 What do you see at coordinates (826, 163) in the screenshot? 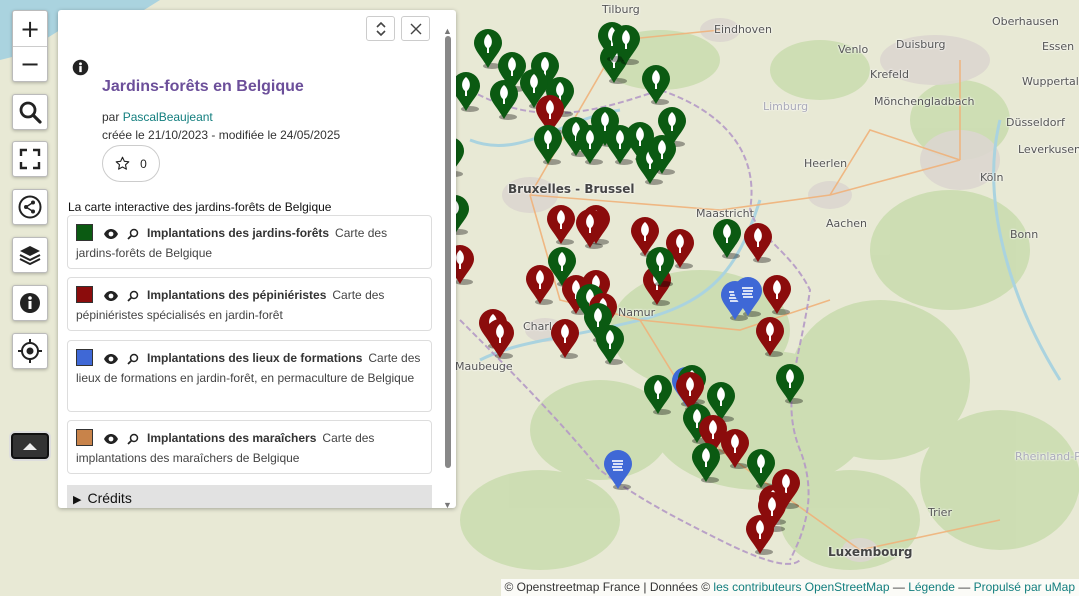
I see `place-label: Heerlen` at bounding box center [826, 163].